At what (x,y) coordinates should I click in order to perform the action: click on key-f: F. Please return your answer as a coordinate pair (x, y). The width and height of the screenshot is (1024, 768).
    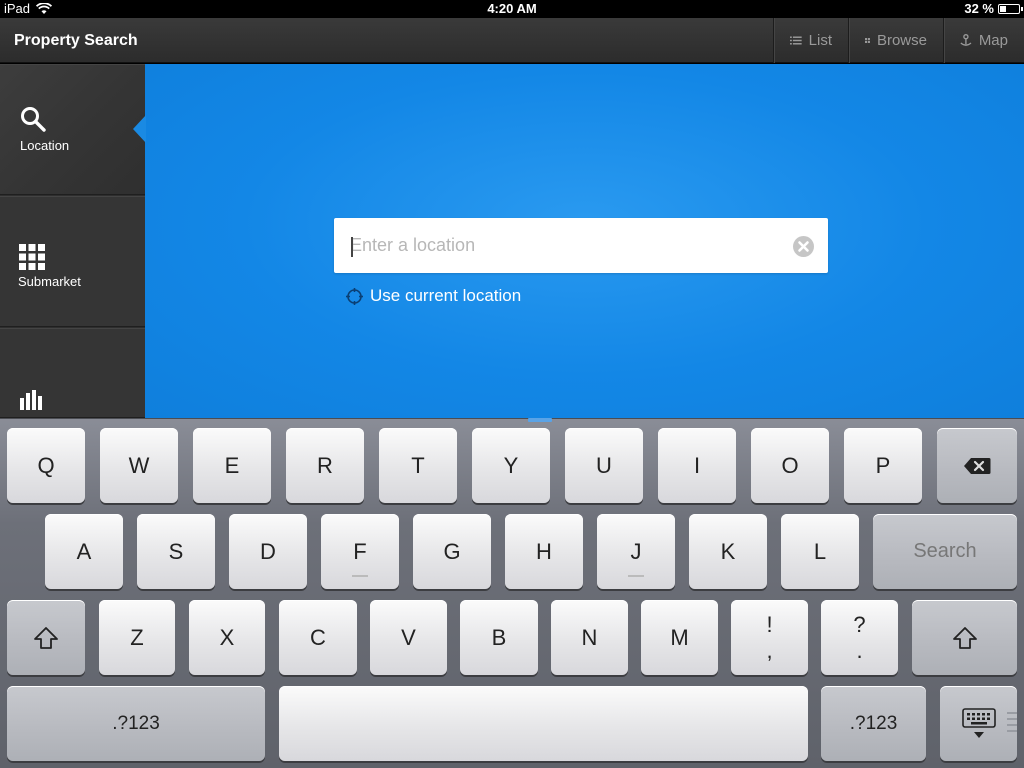
    Looking at the image, I should click on (360, 551).